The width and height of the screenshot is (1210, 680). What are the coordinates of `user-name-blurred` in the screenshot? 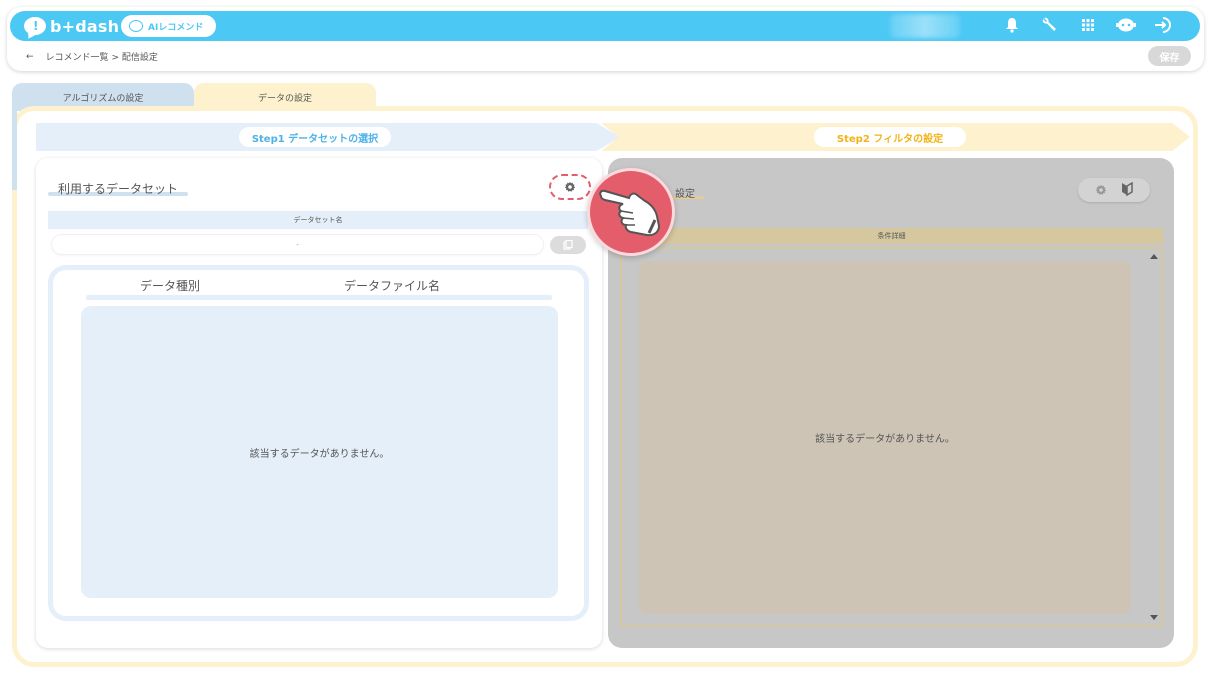 It's located at (925, 26).